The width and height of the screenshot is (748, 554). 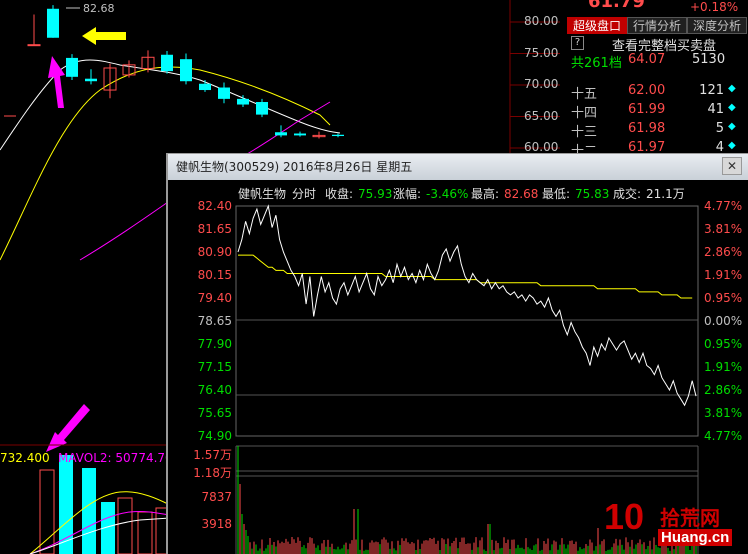 I want to click on price-axis-label: 80.90, so click(x=214, y=252).